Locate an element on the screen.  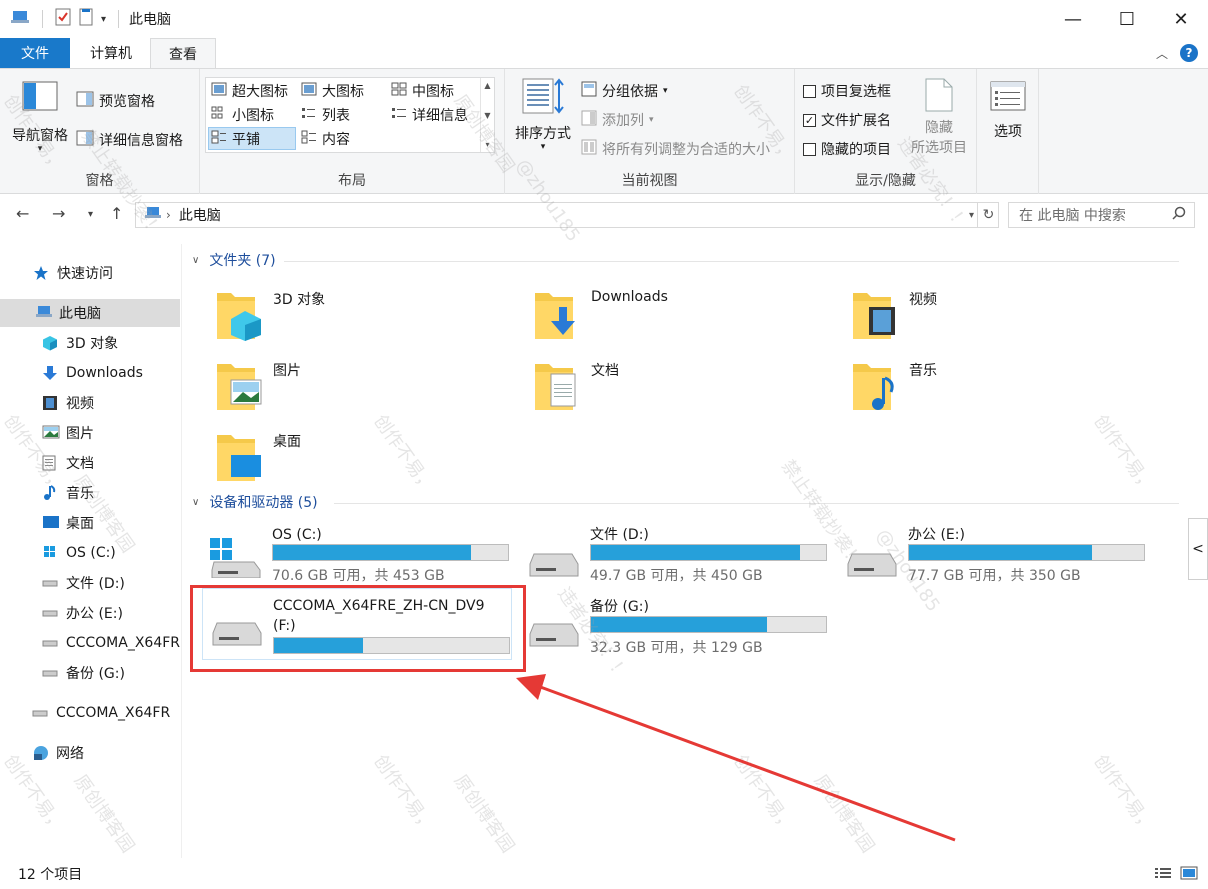
up-arrow-icon: ↑ is located at coordinates (116, 213).